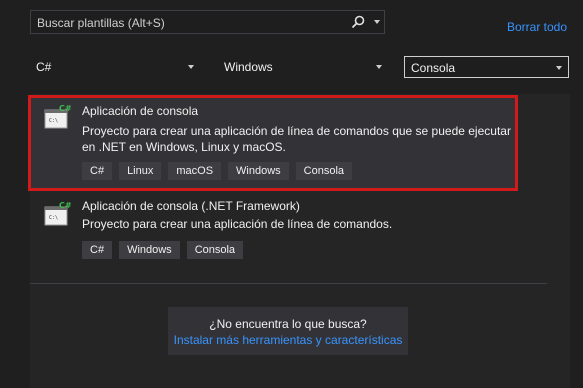 The height and width of the screenshot is (388, 583). What do you see at coordinates (486, 67) in the screenshot?
I see `project-type-filter: Consola` at bounding box center [486, 67].